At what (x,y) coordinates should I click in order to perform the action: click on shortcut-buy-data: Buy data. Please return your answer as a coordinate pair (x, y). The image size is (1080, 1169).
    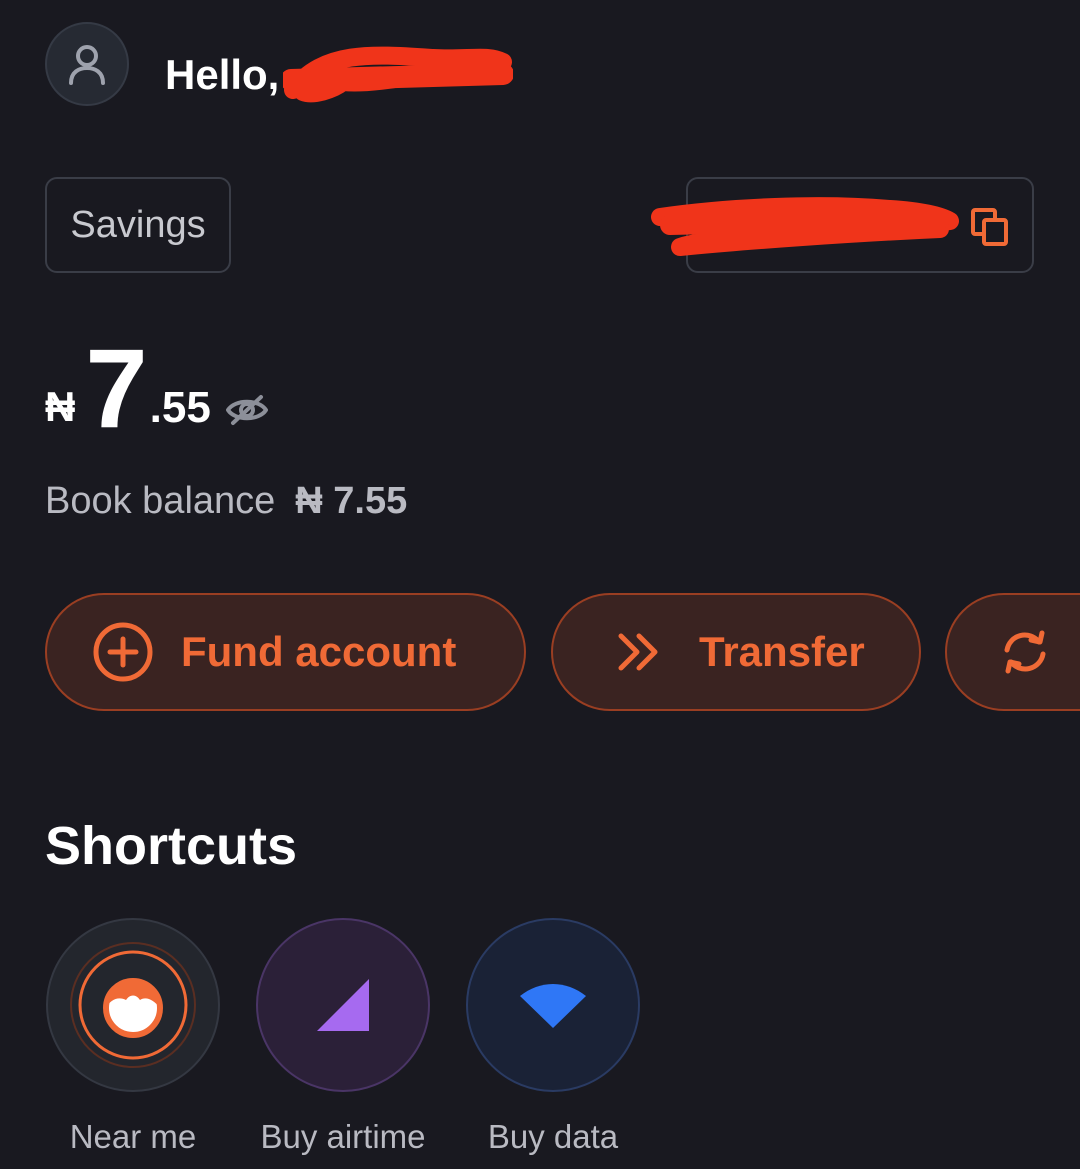
    Looking at the image, I should click on (553, 1037).